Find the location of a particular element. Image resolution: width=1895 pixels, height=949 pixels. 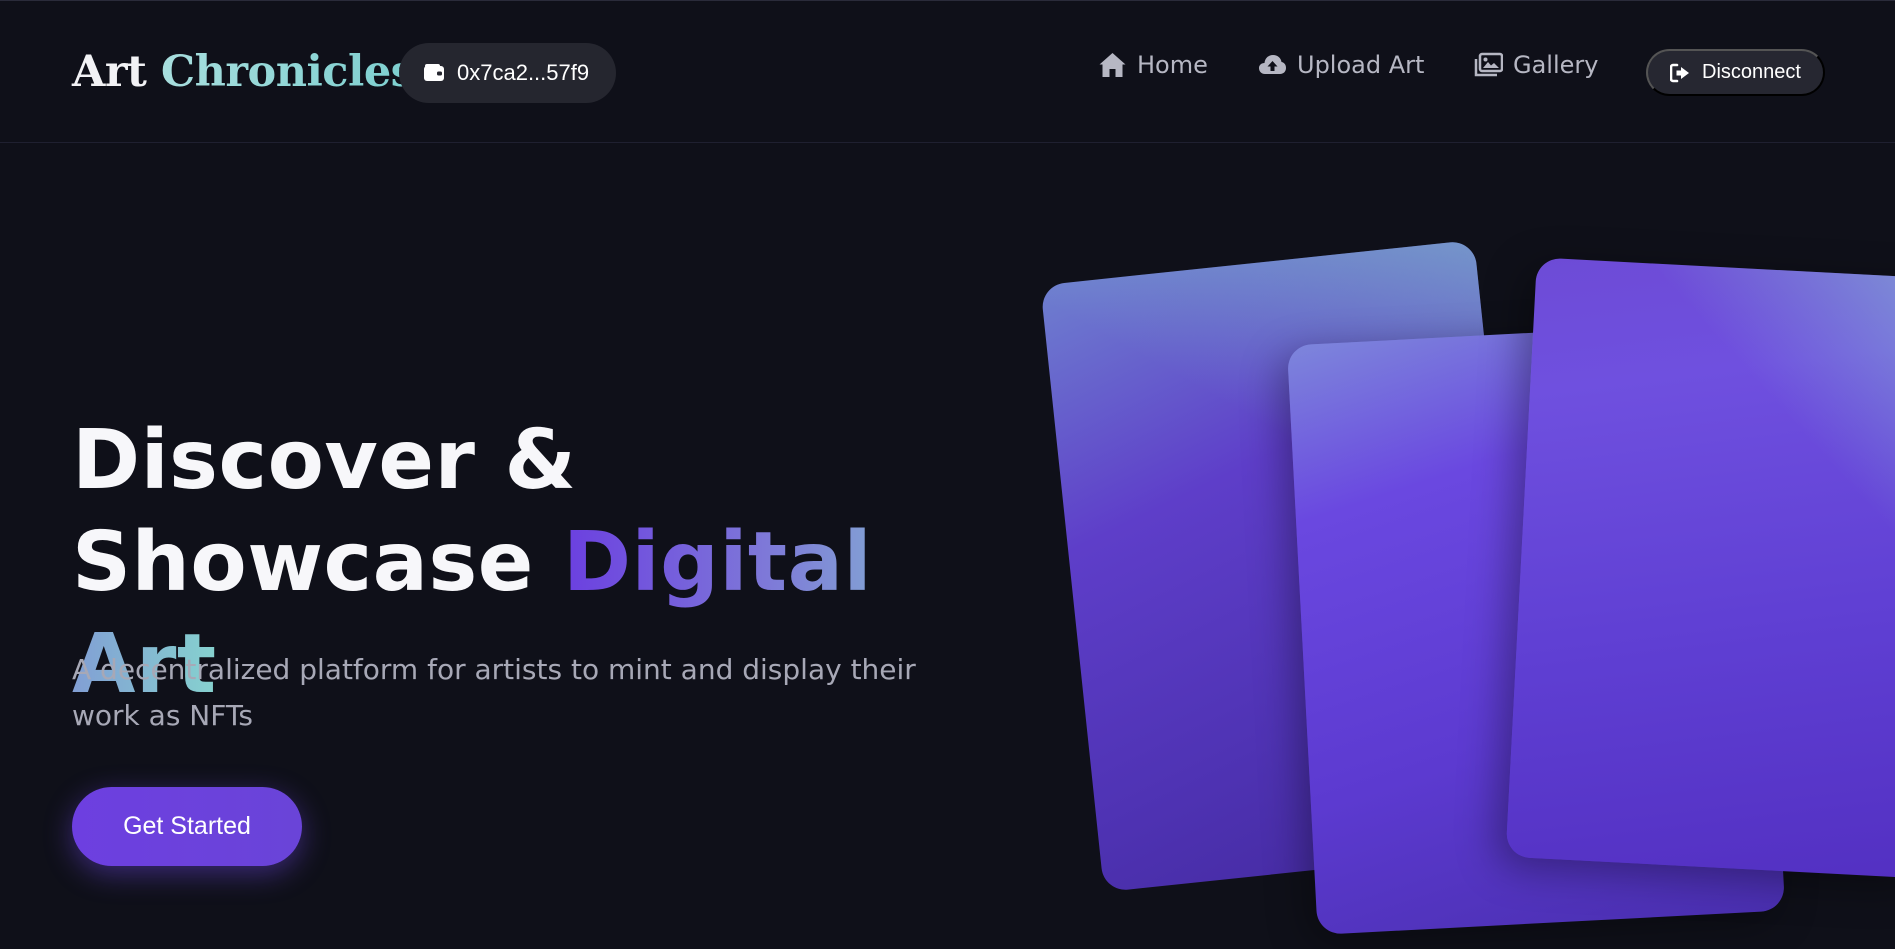

nav-gallery-link: Gallery is located at coordinates (1536, 65).